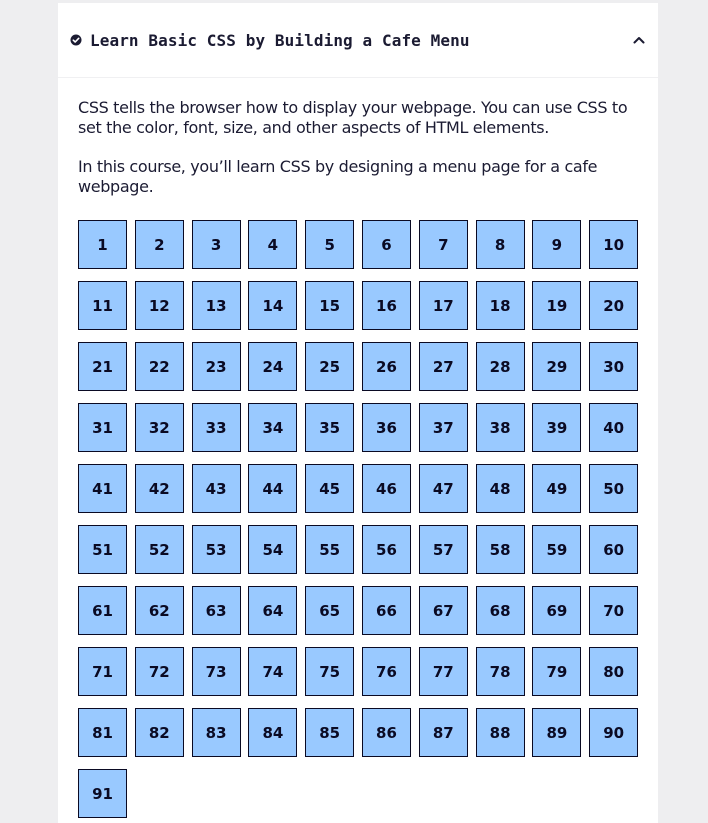 The height and width of the screenshot is (823, 708). What do you see at coordinates (614, 671) in the screenshot?
I see `step-button: 80` at bounding box center [614, 671].